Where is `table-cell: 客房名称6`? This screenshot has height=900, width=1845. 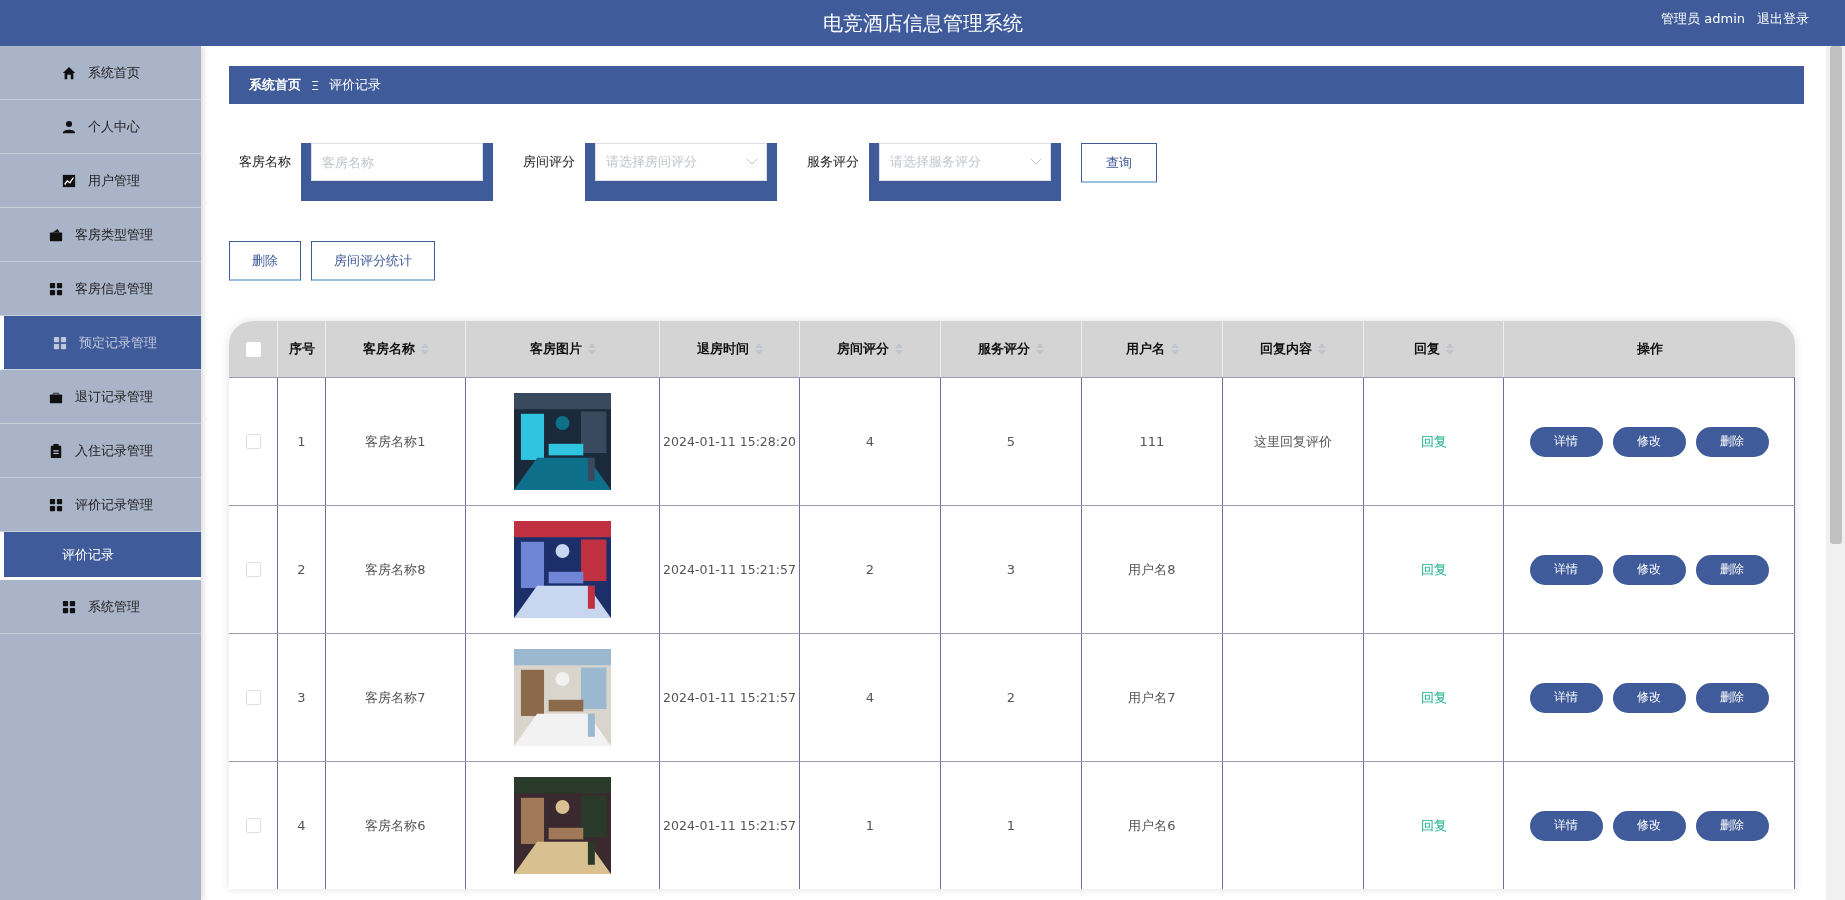
table-cell: 客房名称6 is located at coordinates (395, 825).